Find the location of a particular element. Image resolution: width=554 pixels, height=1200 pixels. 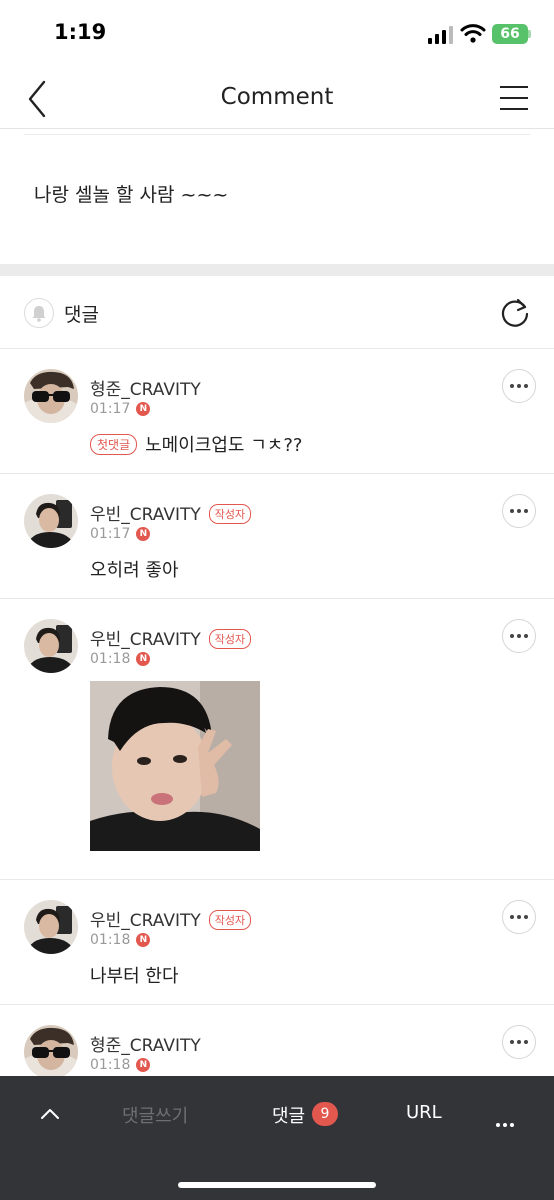

comment-text: 오히려 좋아 is located at coordinates (134, 570).